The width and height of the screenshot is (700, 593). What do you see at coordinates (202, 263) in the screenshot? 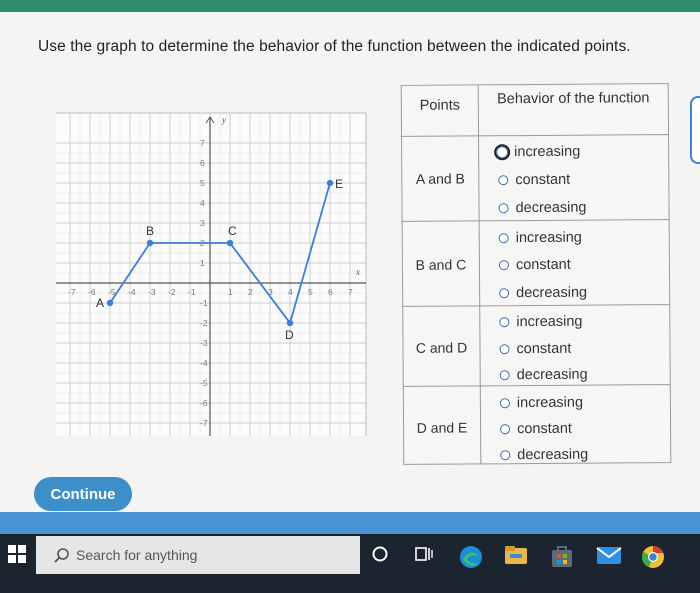
I see `y-tick-label: 1` at bounding box center [202, 263].